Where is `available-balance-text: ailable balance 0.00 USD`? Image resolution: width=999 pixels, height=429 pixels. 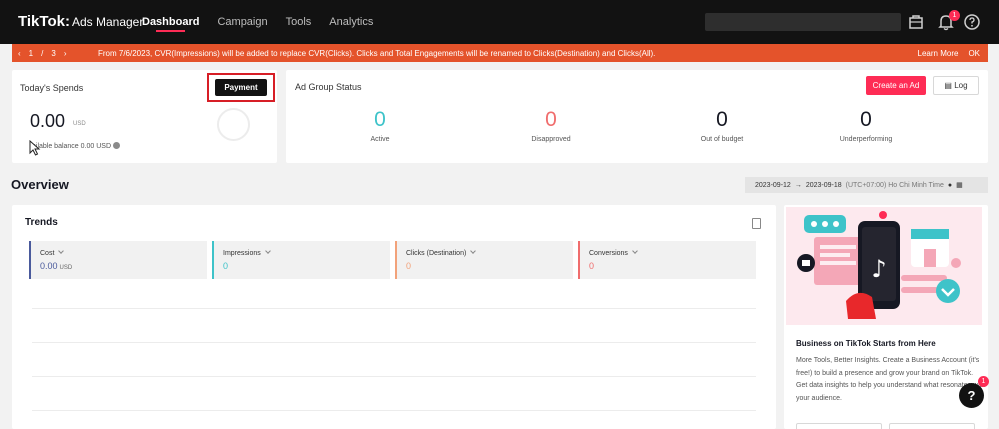
available-balance-text: ailable balance 0.00 USD is located at coordinates (71, 146).